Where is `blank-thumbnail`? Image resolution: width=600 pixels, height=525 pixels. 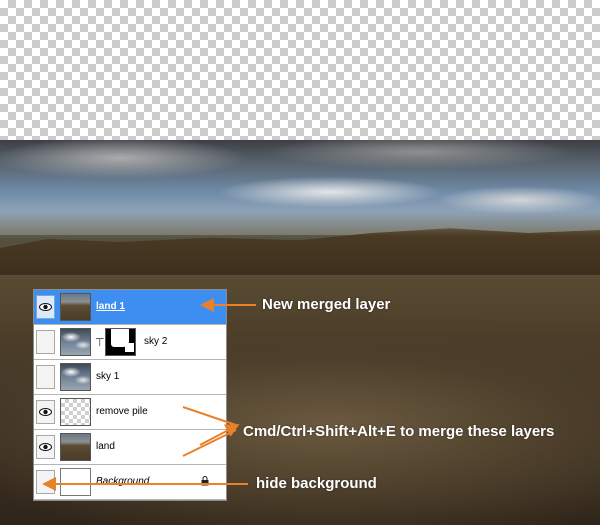
blank-thumbnail is located at coordinates (75, 482).